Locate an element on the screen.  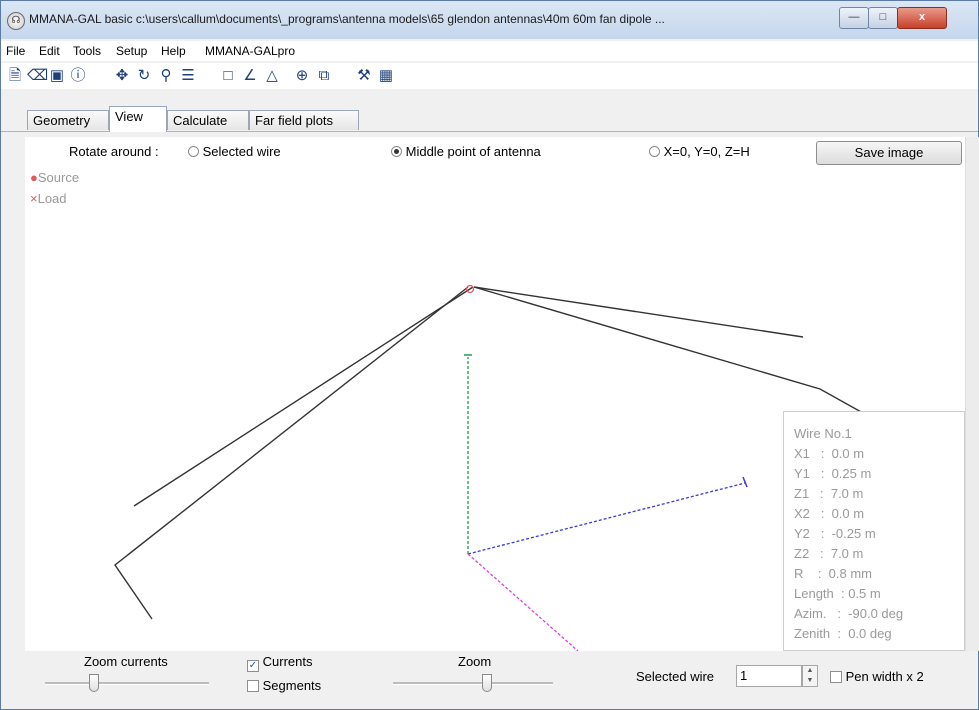
legend-load-label: Load is located at coordinates (52, 198).